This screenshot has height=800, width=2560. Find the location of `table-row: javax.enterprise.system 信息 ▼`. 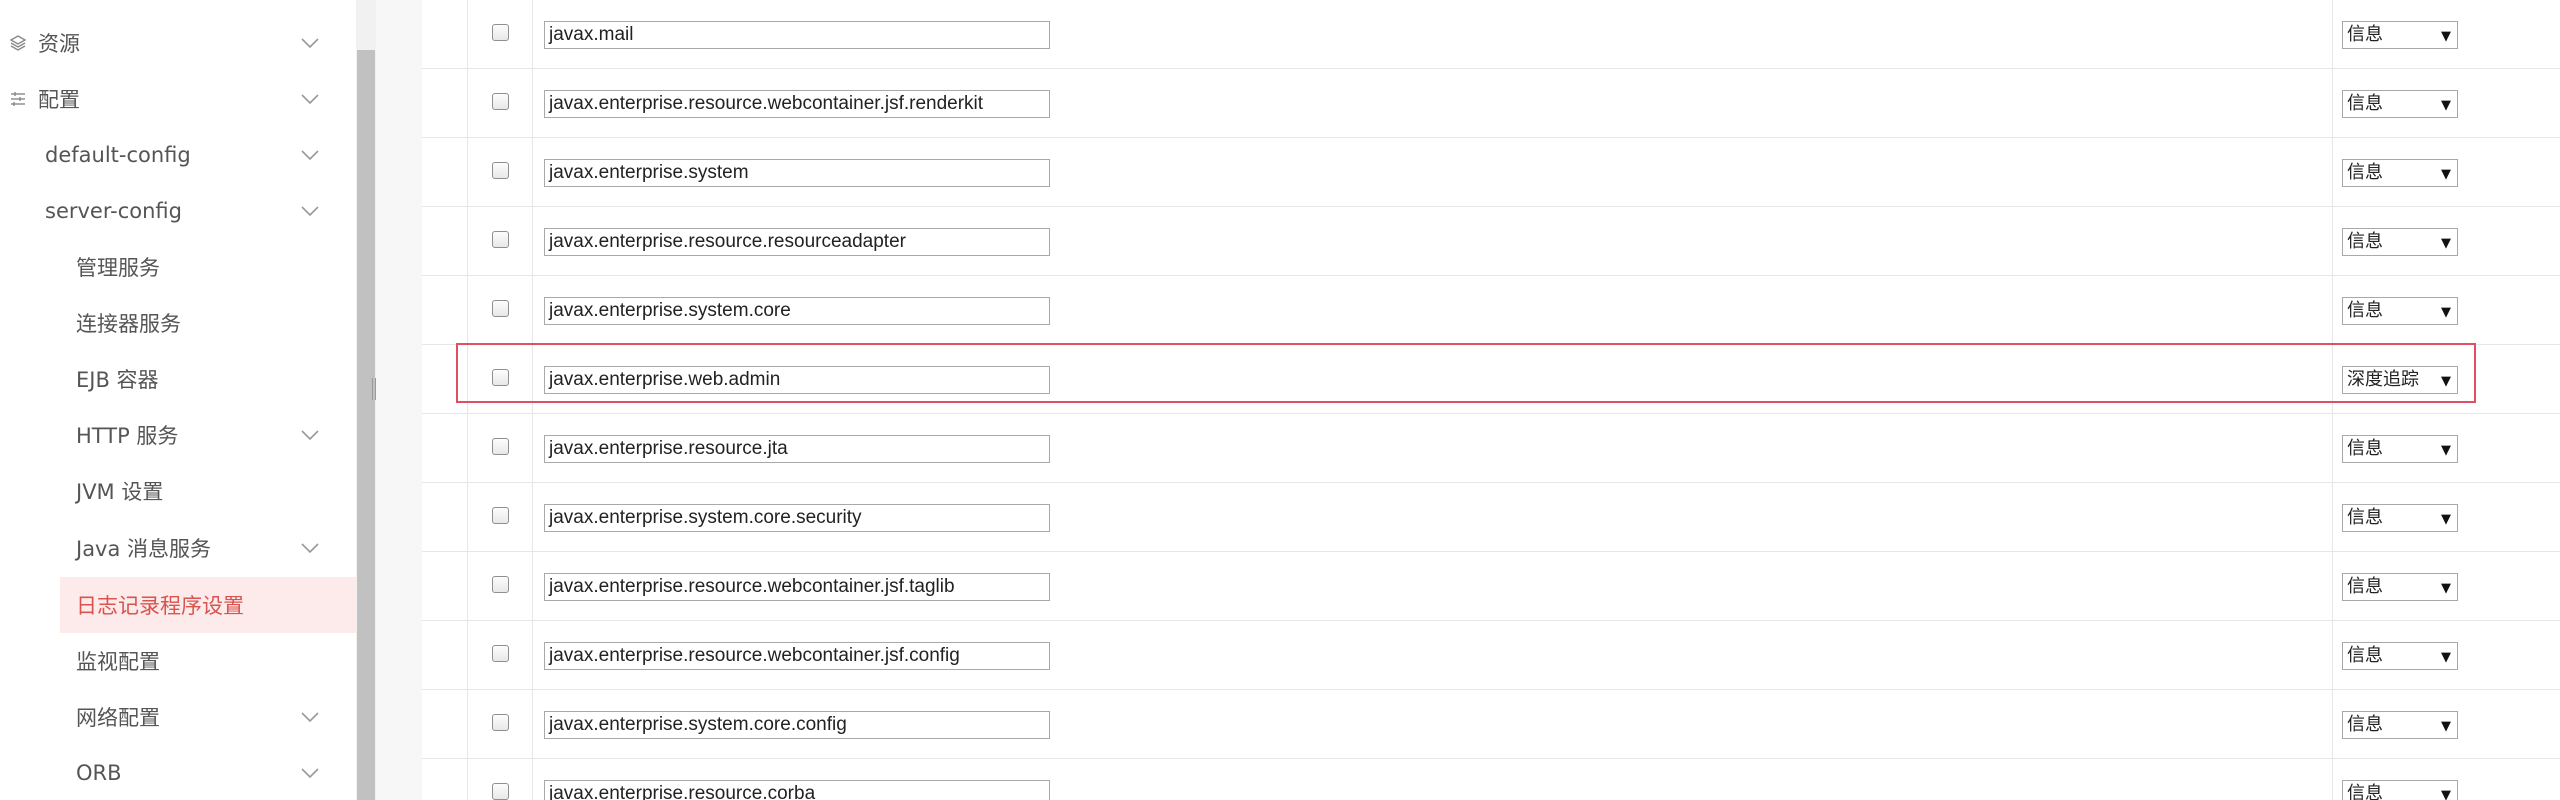

table-row: javax.enterprise.system 信息 ▼ is located at coordinates (1491, 172).